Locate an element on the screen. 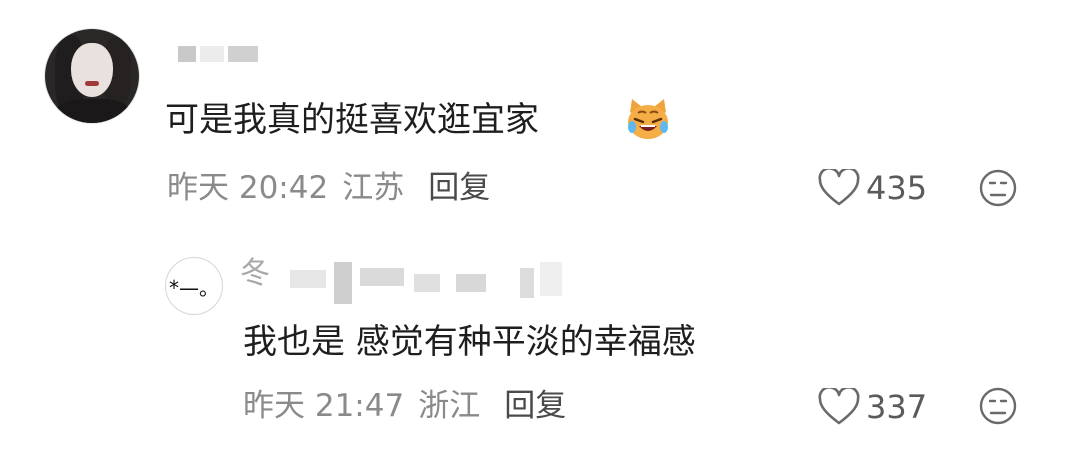 The image size is (1080, 456). comment-text: 可是我真的挺喜欢逛宜家 is located at coordinates (352, 120).